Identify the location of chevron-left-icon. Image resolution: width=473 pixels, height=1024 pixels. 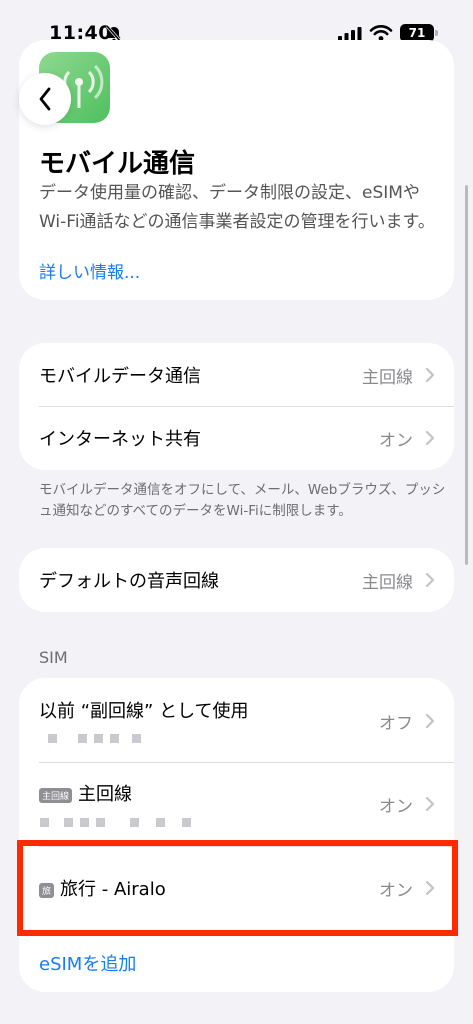
(45, 99).